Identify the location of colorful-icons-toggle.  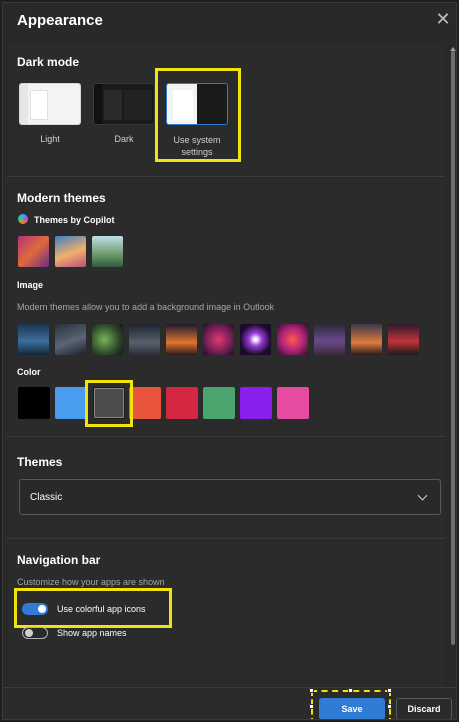
(35, 609).